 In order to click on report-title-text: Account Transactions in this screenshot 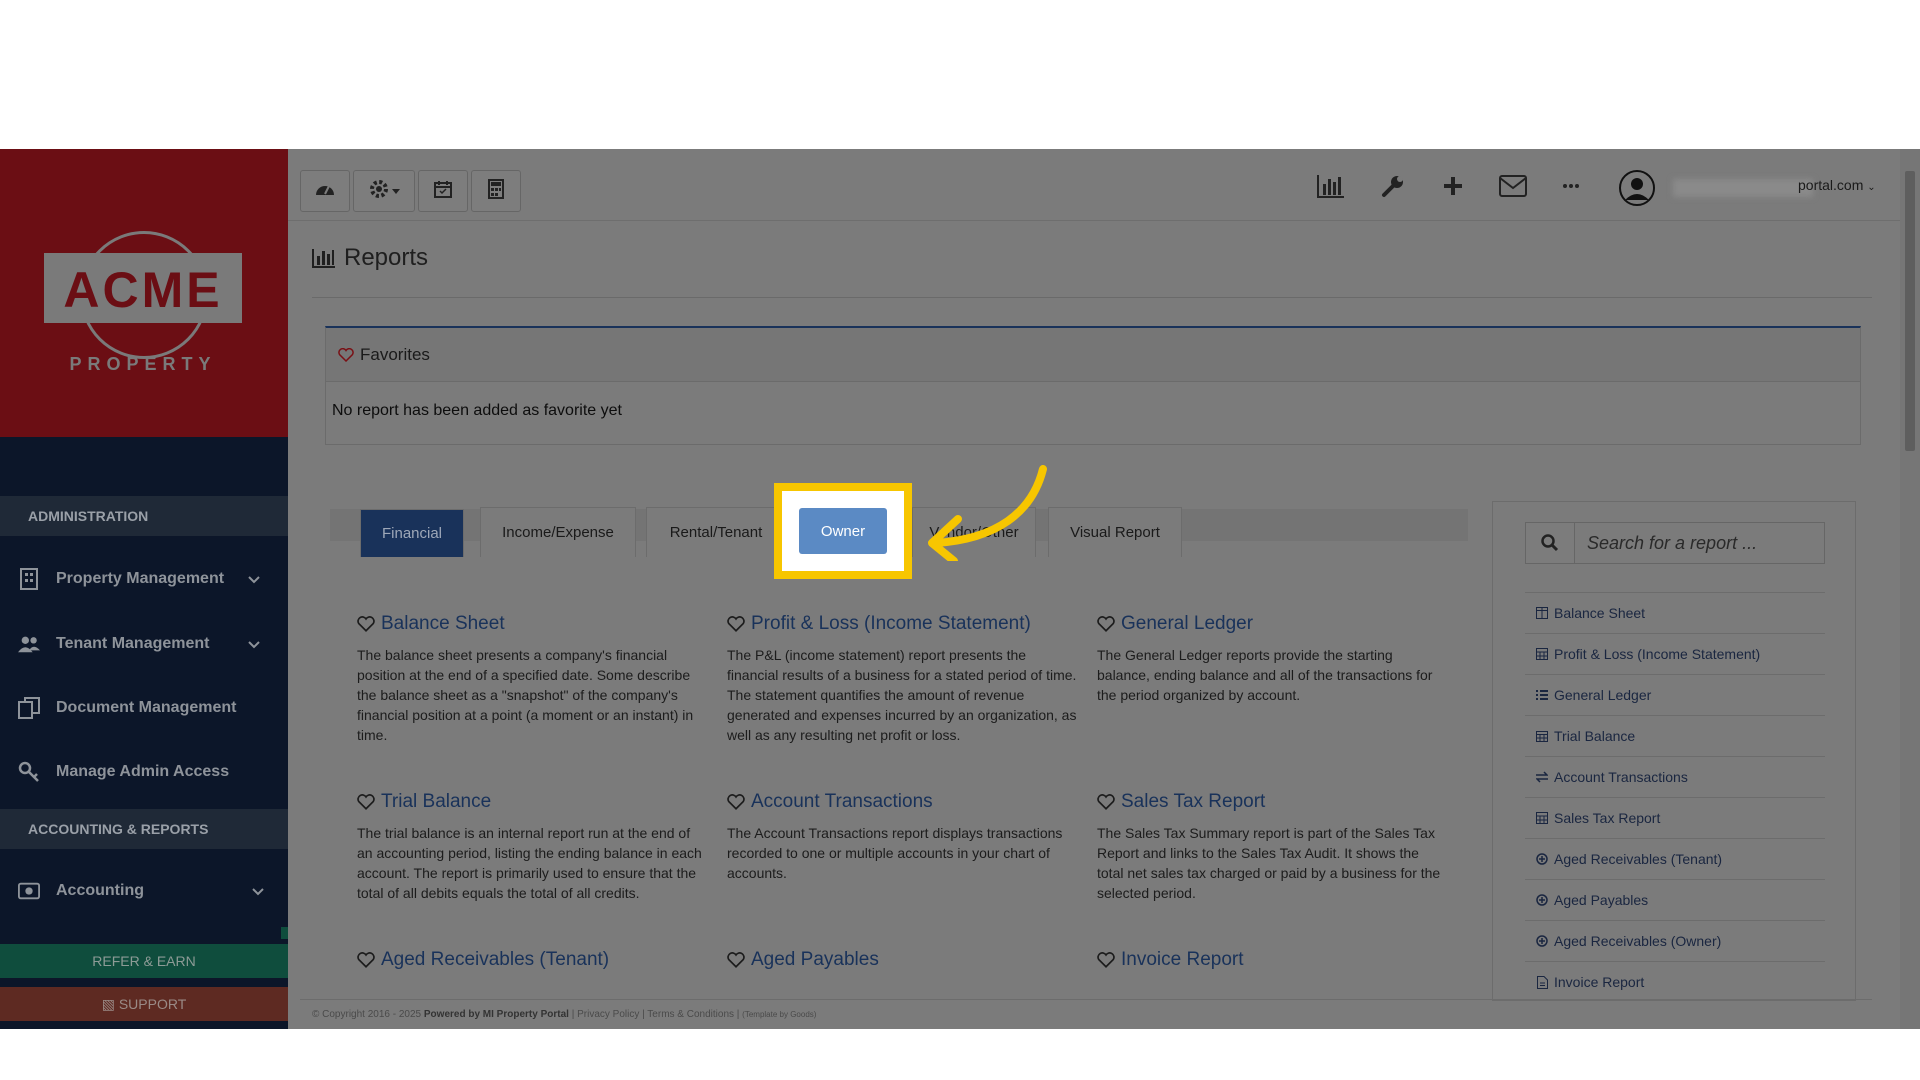, I will do `click(842, 801)`.